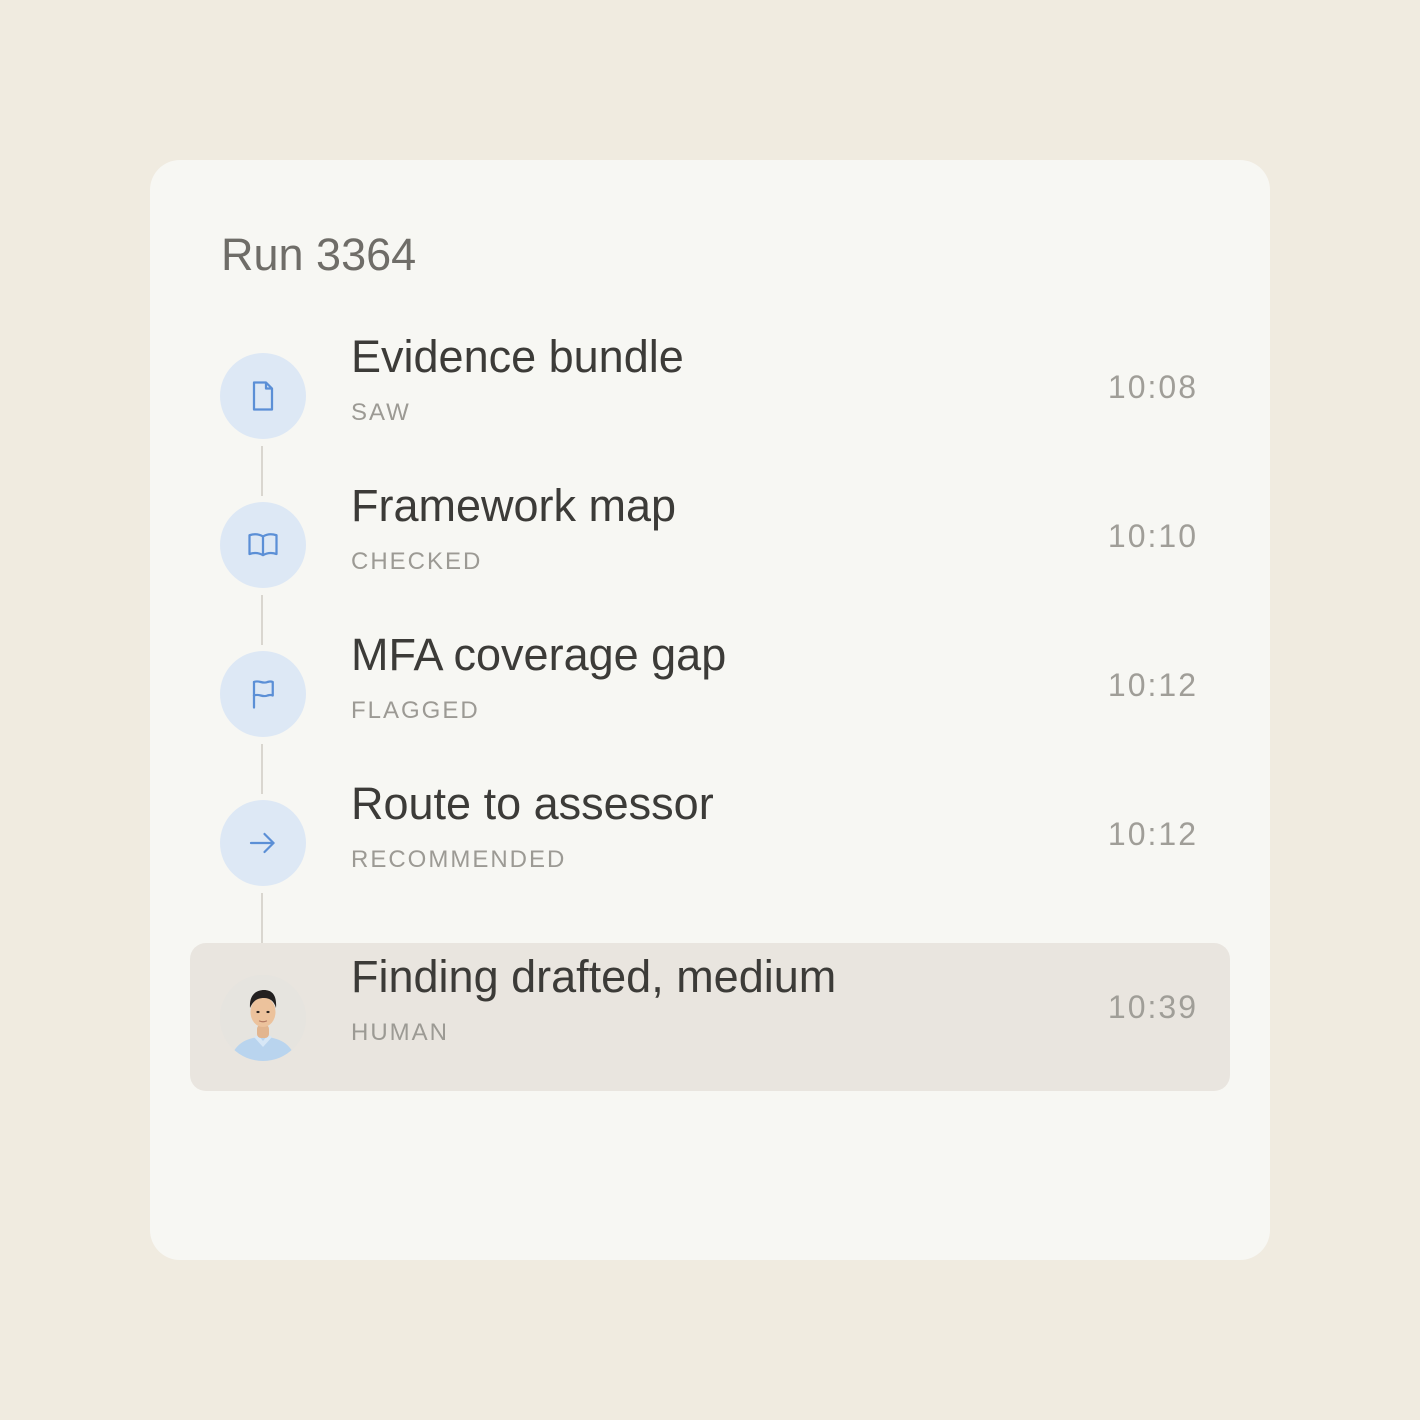 The height and width of the screenshot is (1420, 1420). Describe the element at coordinates (459, 859) in the screenshot. I see `timeline-item-status: RECOMMENDED` at that location.